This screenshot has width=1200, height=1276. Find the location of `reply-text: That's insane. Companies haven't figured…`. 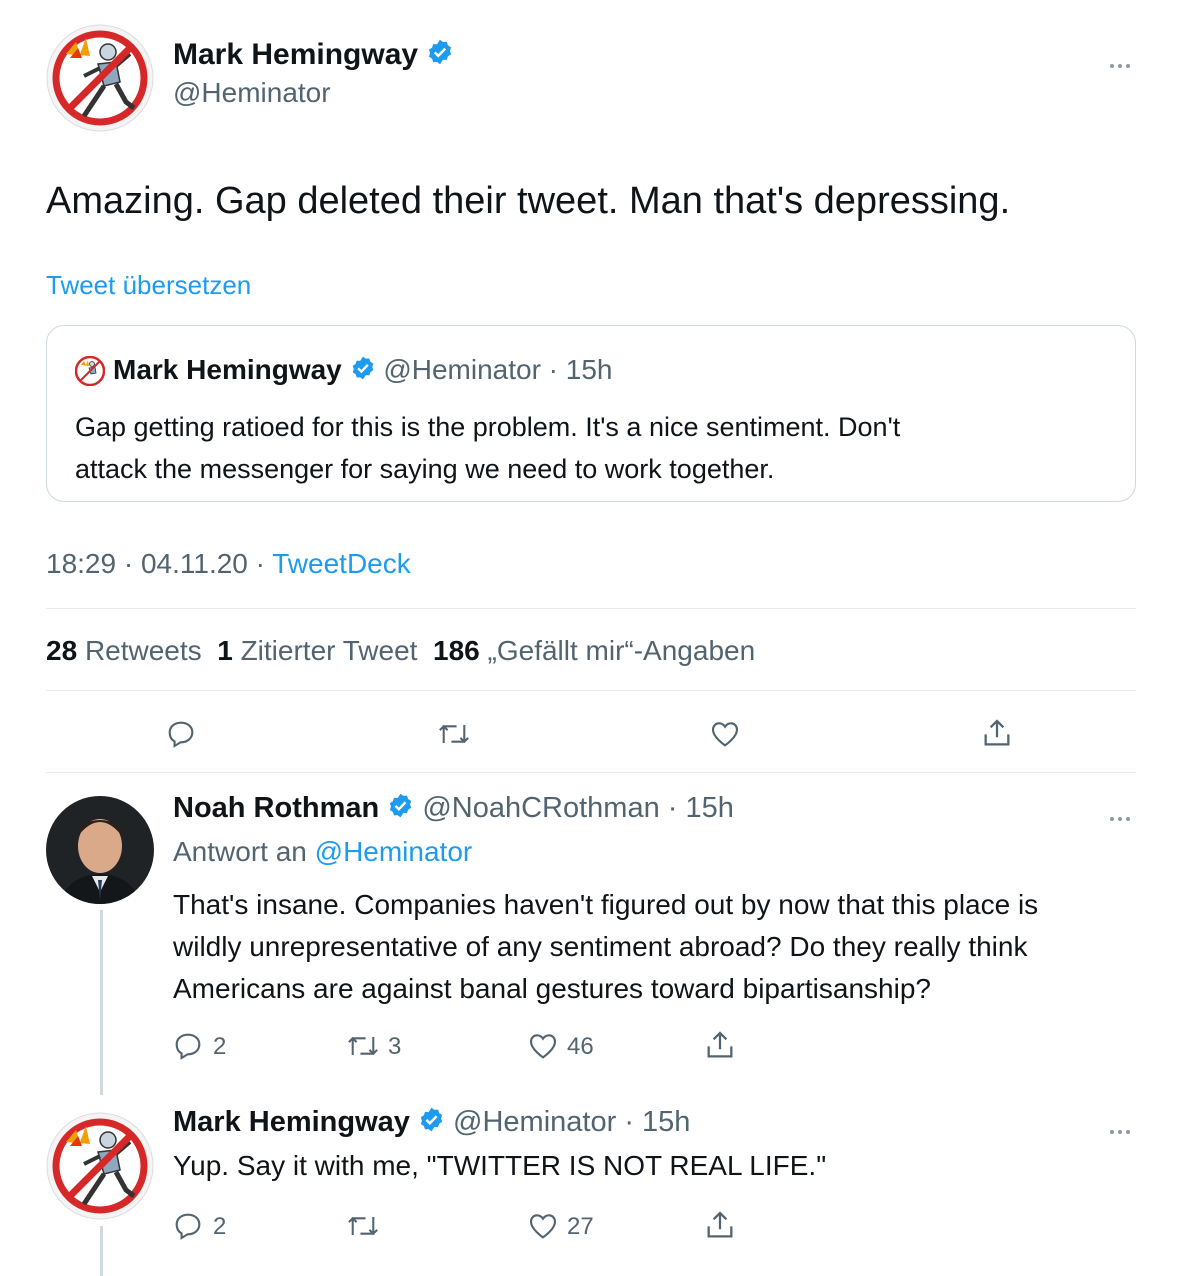

reply-text: That's insane. Companies haven't figured… is located at coordinates (605, 947).